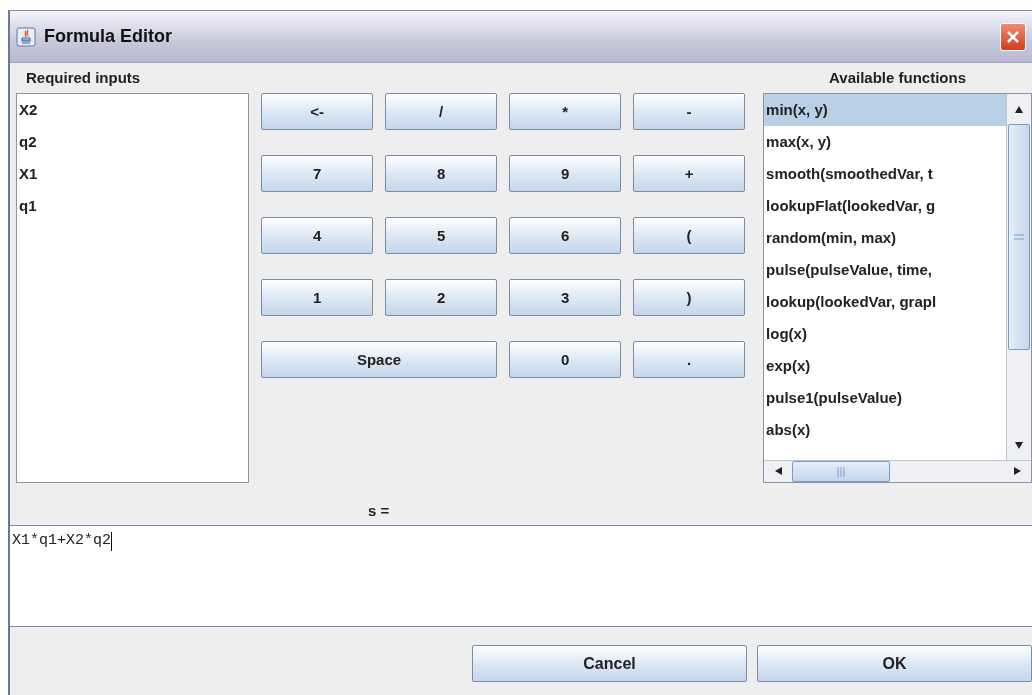  What do you see at coordinates (885, 238) in the screenshot?
I see `list-item: random(min, max)` at bounding box center [885, 238].